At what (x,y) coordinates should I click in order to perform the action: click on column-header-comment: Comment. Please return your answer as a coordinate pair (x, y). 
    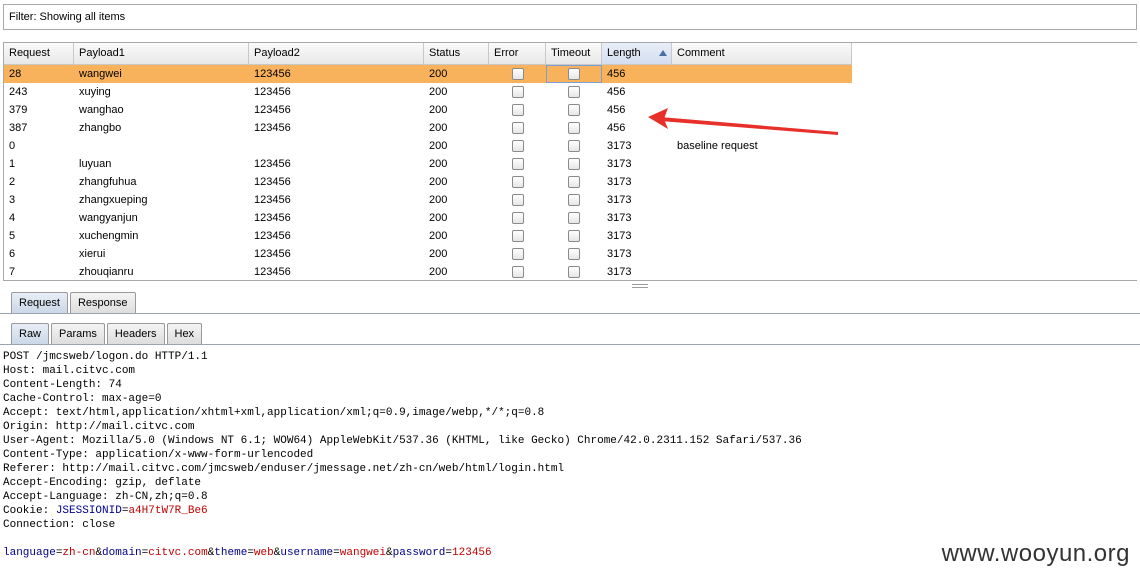
    Looking at the image, I should click on (762, 53).